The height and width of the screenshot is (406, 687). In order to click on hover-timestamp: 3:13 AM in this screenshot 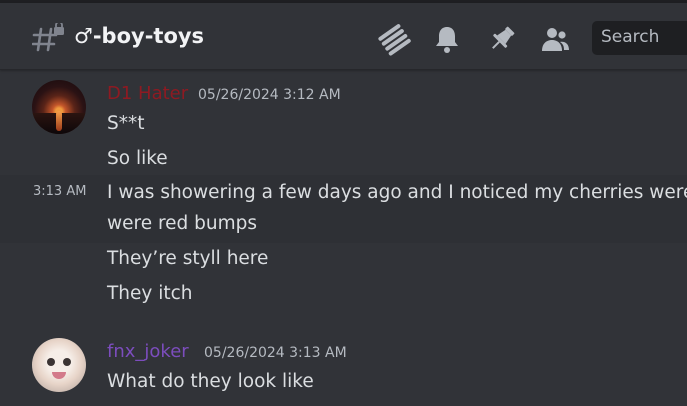, I will do `click(60, 191)`.